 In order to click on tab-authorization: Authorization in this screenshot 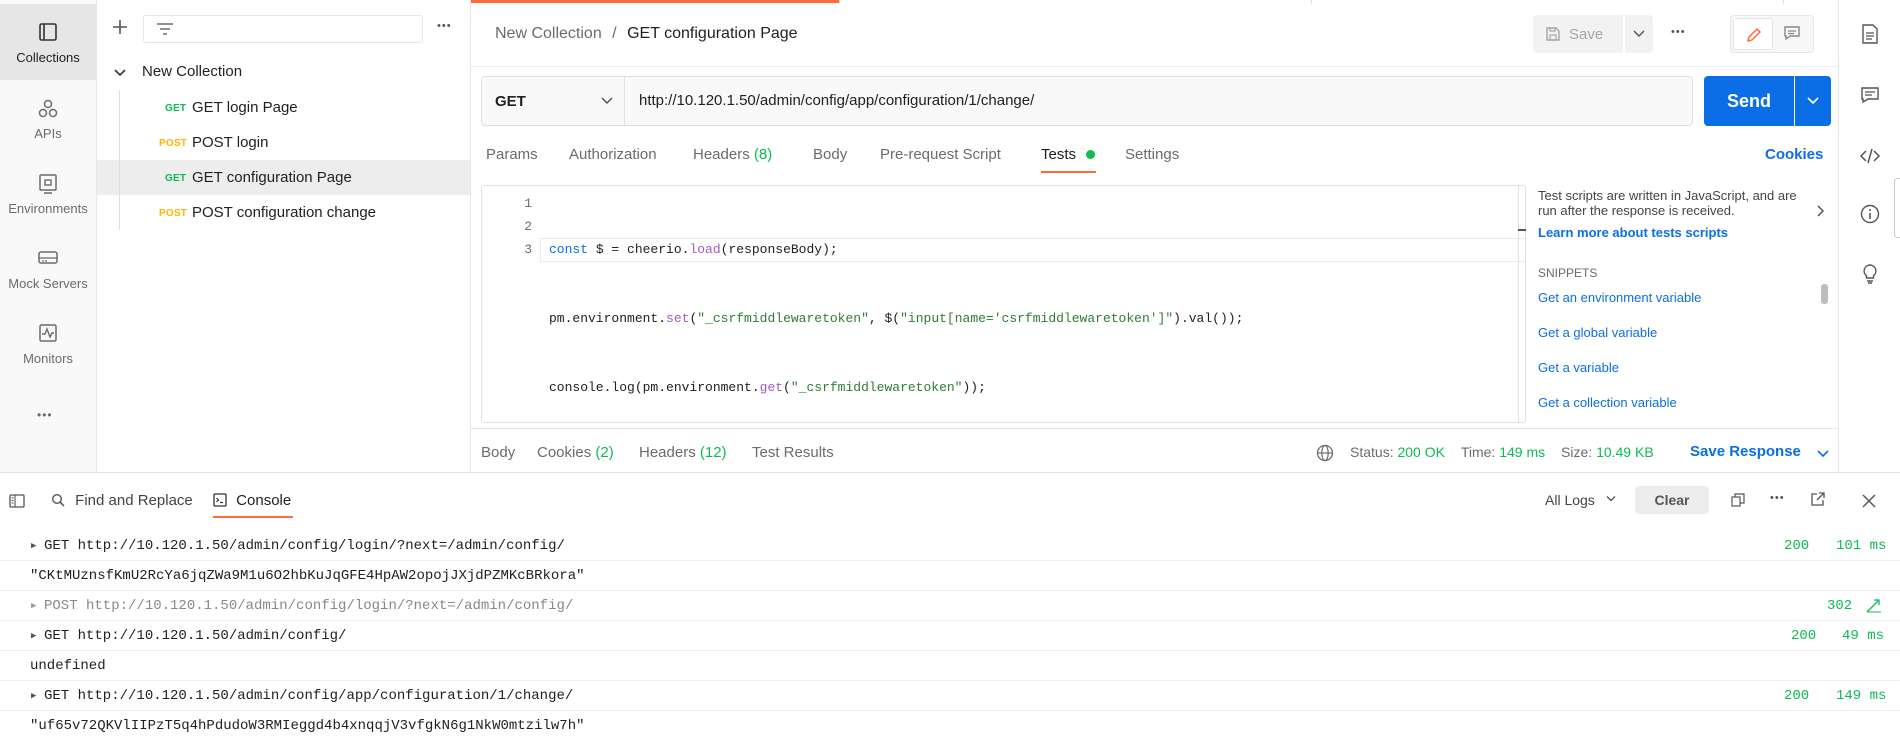, I will do `click(613, 154)`.